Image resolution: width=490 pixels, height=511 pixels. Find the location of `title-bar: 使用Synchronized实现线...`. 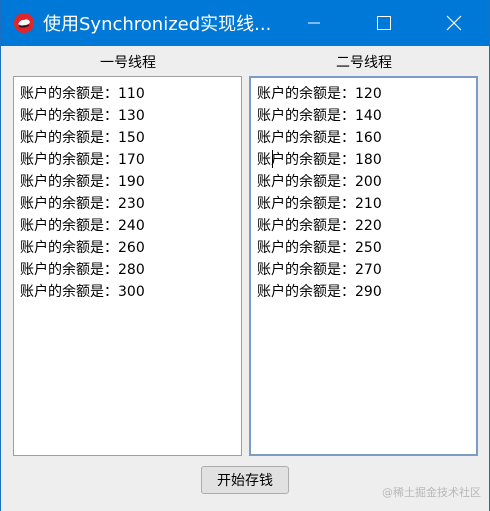

title-bar: 使用Synchronized实现线... is located at coordinates (245, 23).